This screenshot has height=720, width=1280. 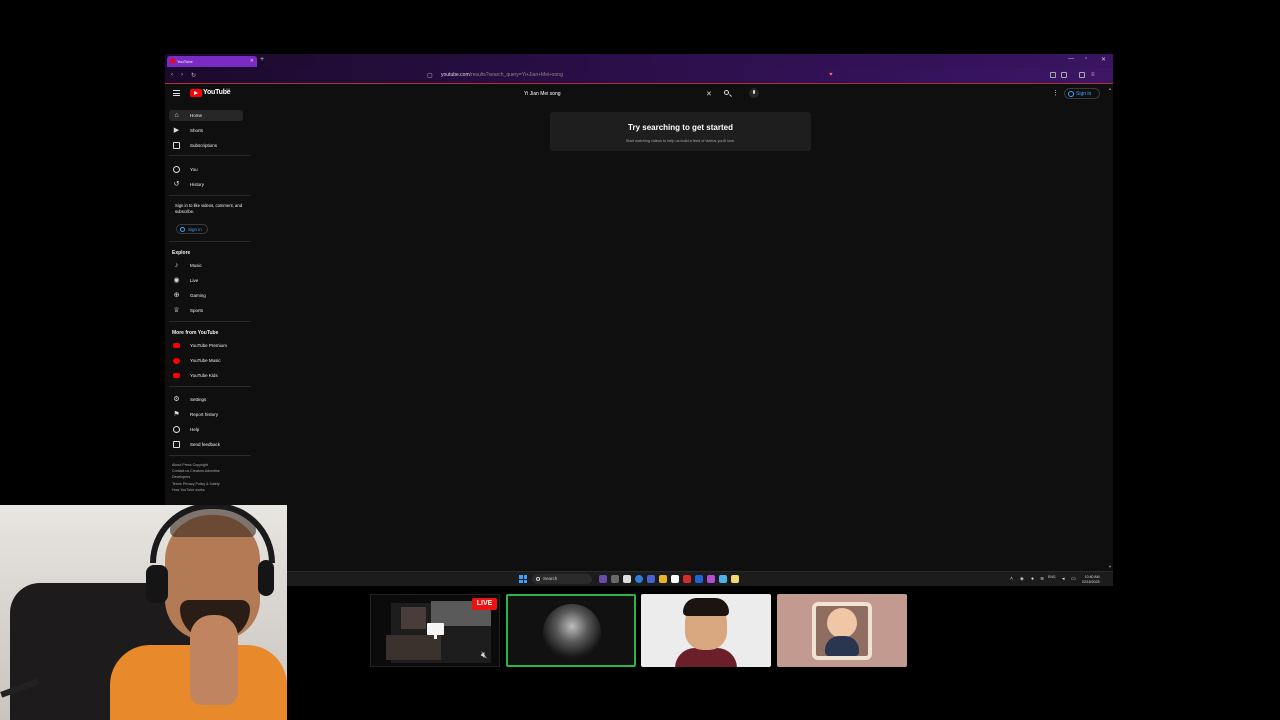 What do you see at coordinates (430, 75) in the screenshot?
I see `bookmark-icon: ▢` at bounding box center [430, 75].